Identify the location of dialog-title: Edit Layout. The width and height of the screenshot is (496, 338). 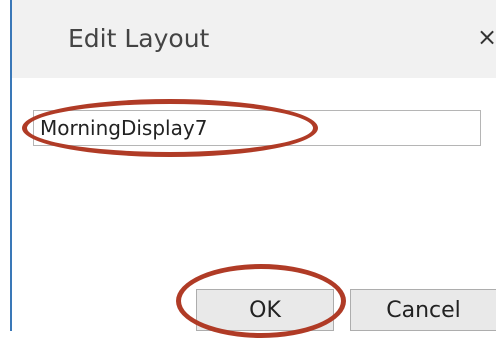
(139, 38).